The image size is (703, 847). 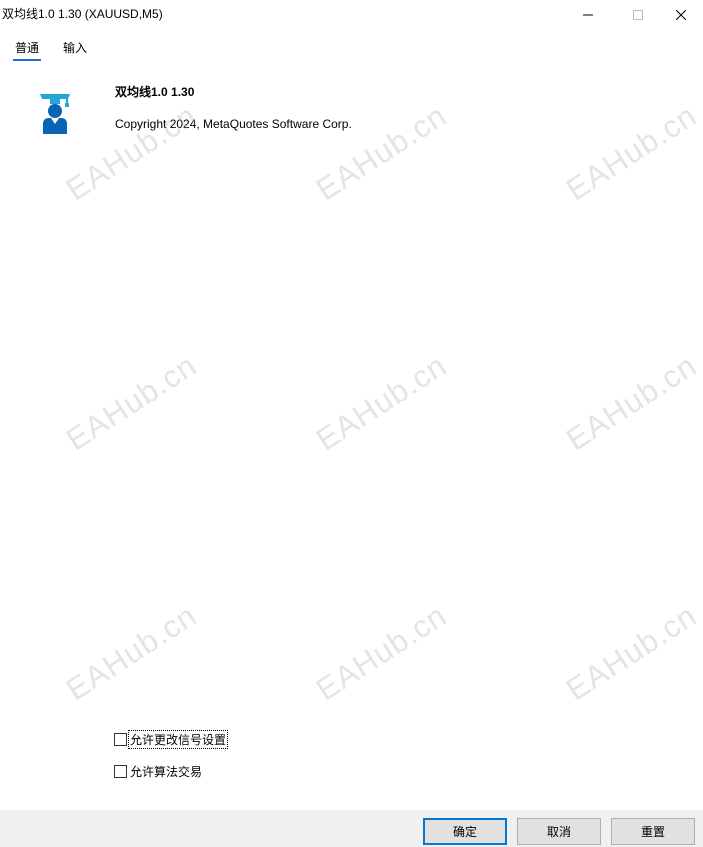 I want to click on minimize-icon, so click(x=588, y=15).